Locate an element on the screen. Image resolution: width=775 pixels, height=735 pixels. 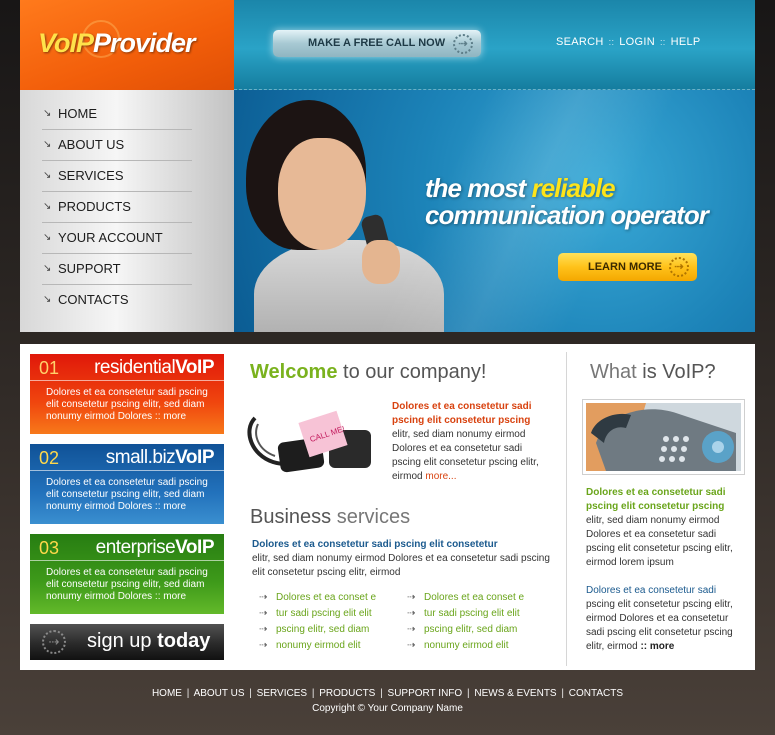
telephone-with-note-image: CALL ME! is located at coordinates (309, 441).